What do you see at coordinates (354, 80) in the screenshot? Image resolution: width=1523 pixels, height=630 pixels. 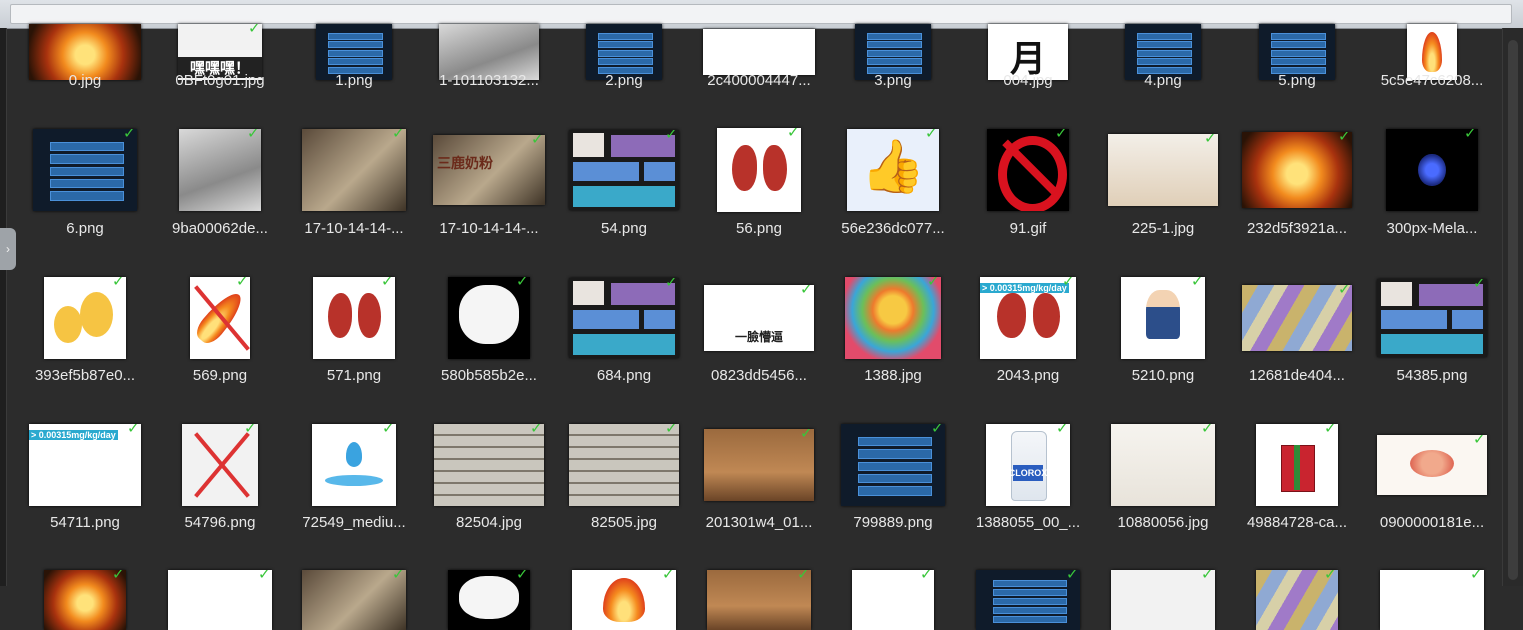 I see `file-name-label: 1.png` at bounding box center [354, 80].